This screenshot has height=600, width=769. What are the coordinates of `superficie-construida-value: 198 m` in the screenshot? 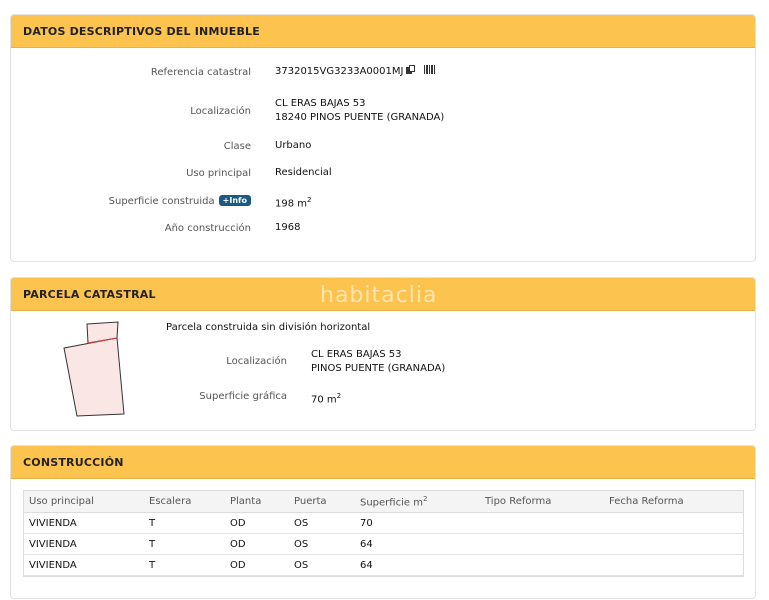 It's located at (291, 204).